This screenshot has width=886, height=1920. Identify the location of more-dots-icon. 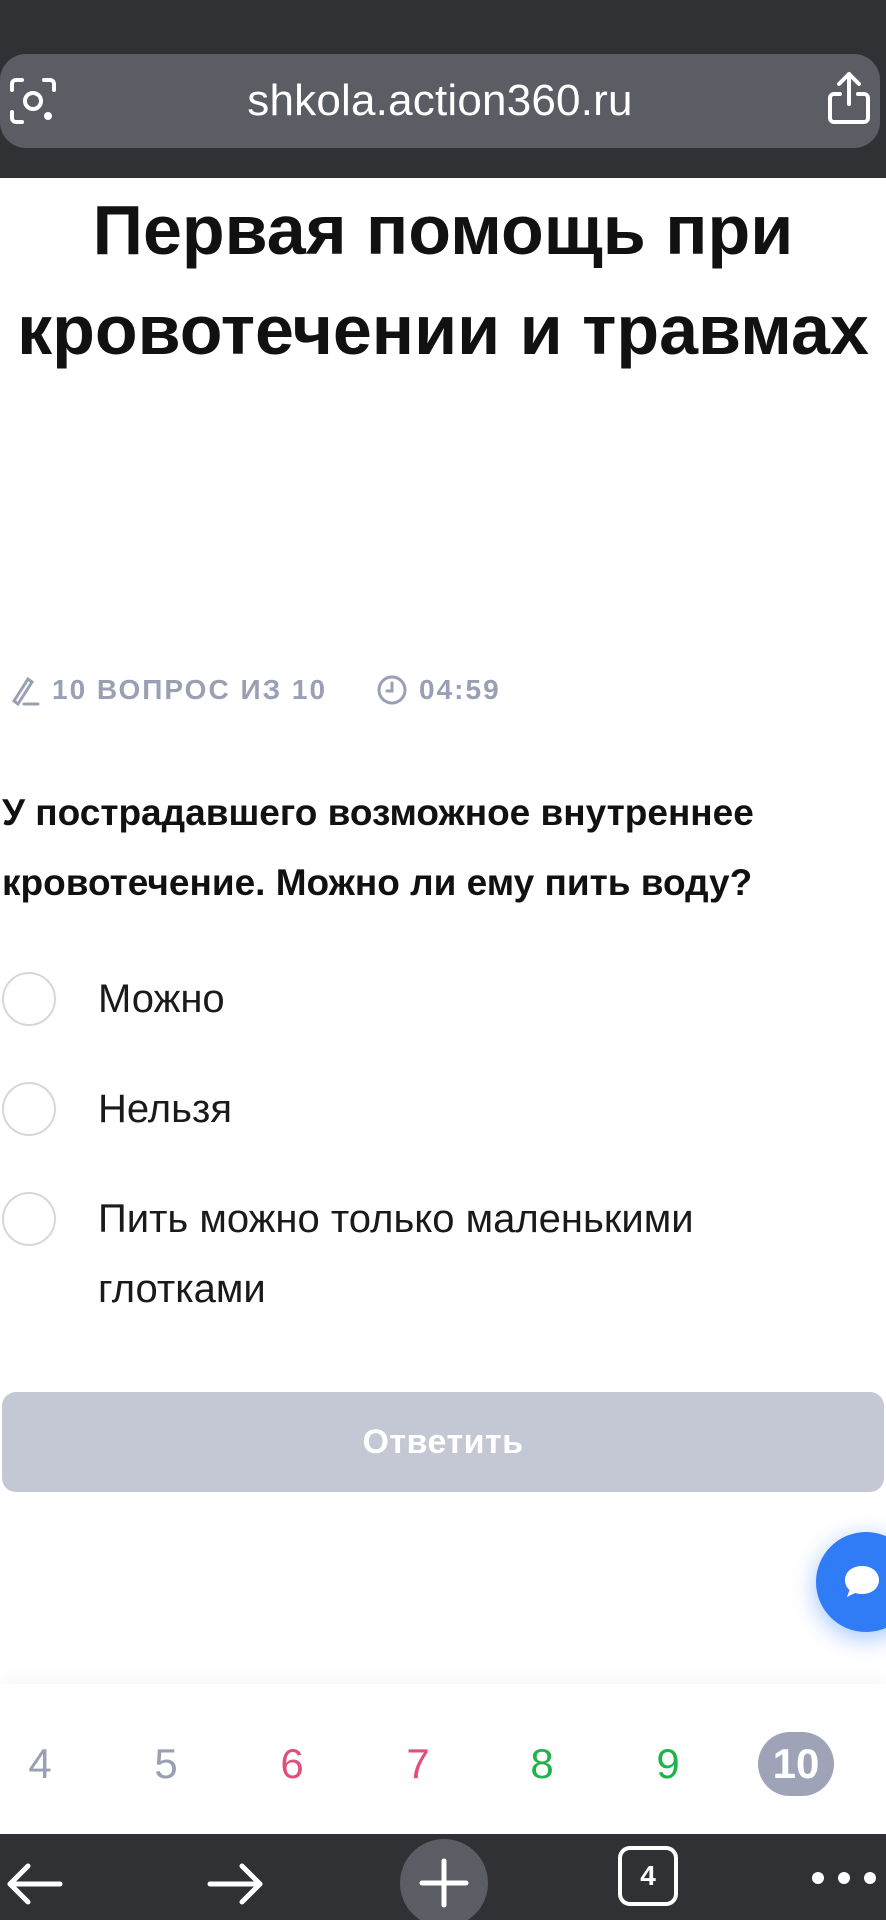
(844, 1878).